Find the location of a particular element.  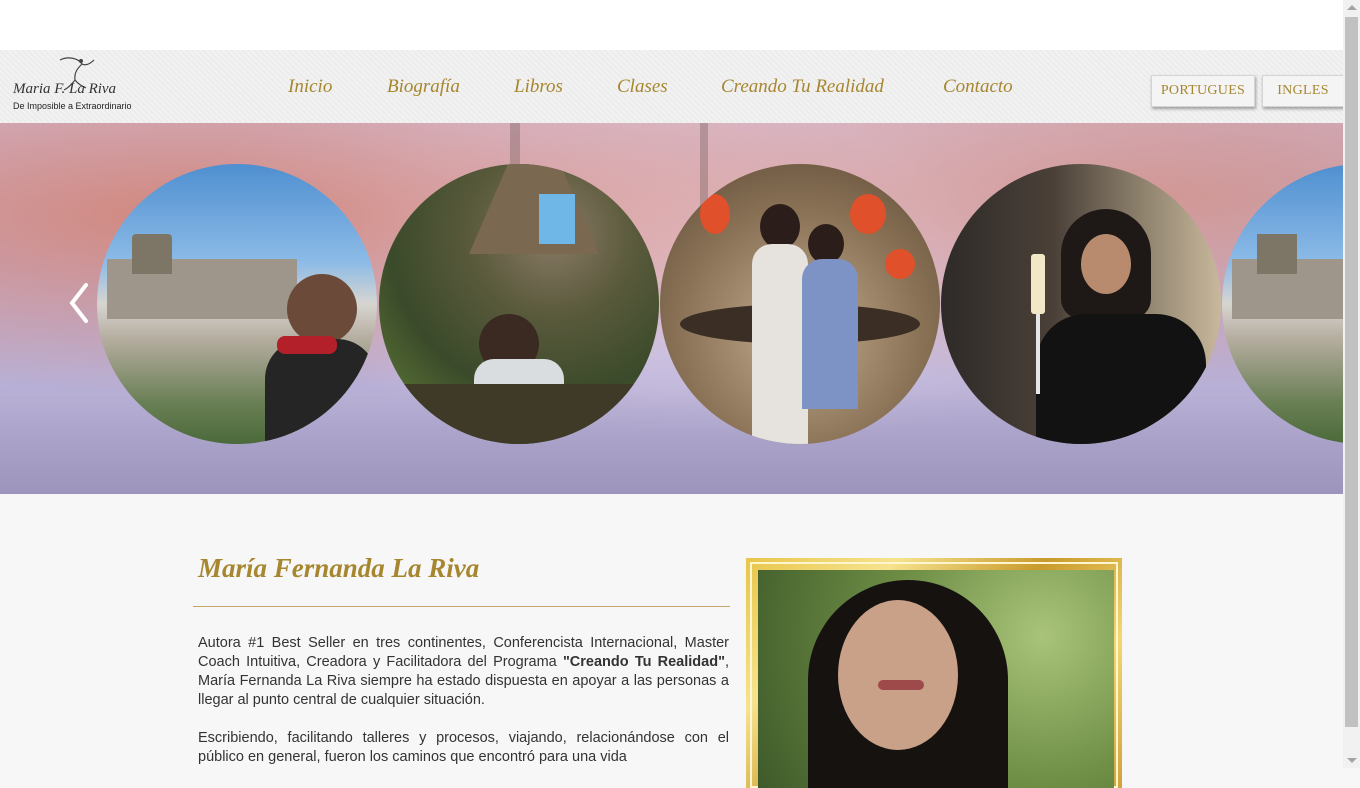

profile-name-heading: María Fernanda La Riva is located at coordinates (339, 568).